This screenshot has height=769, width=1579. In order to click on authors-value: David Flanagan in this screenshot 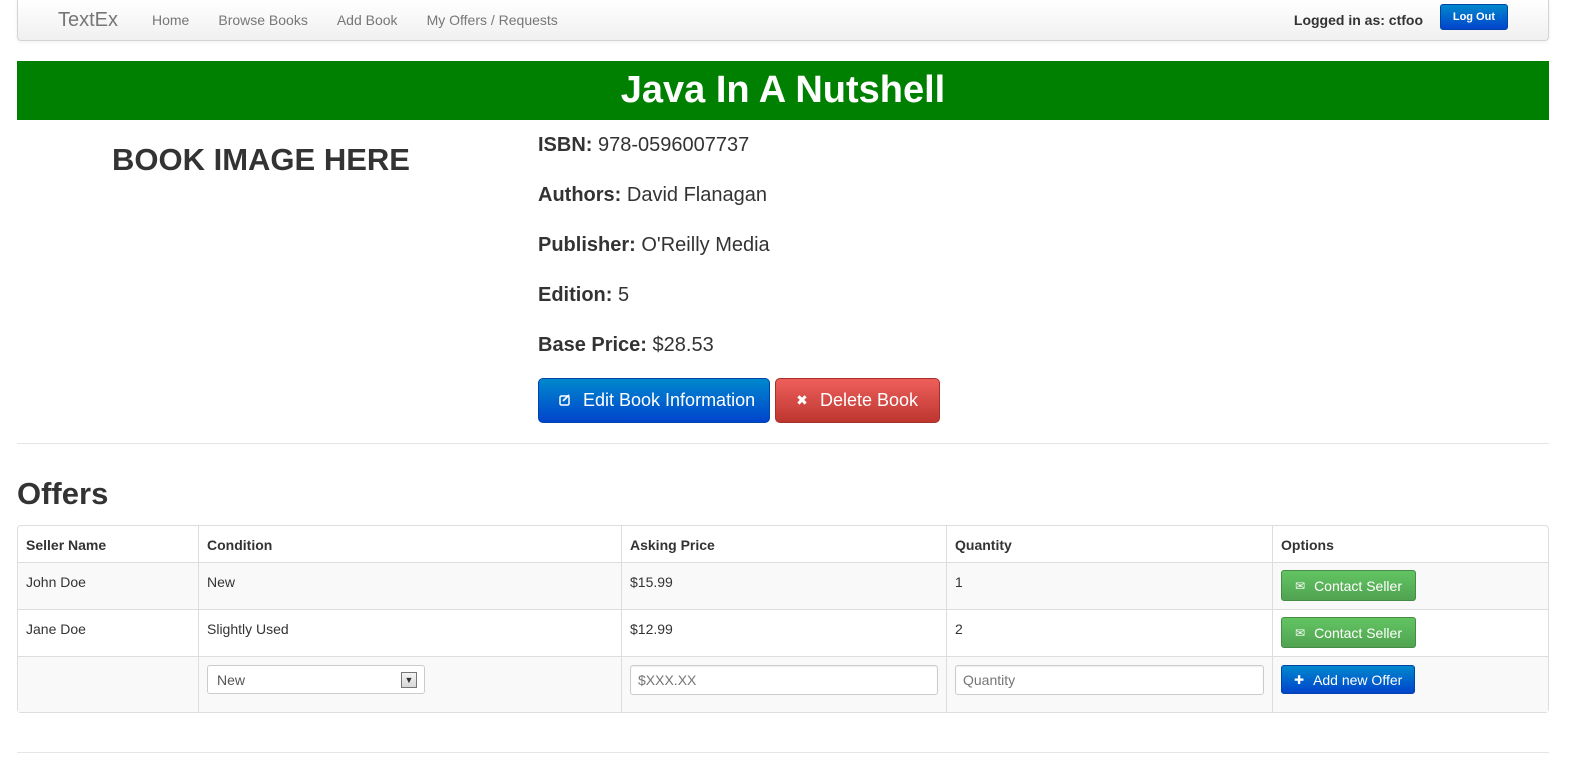, I will do `click(696, 195)`.